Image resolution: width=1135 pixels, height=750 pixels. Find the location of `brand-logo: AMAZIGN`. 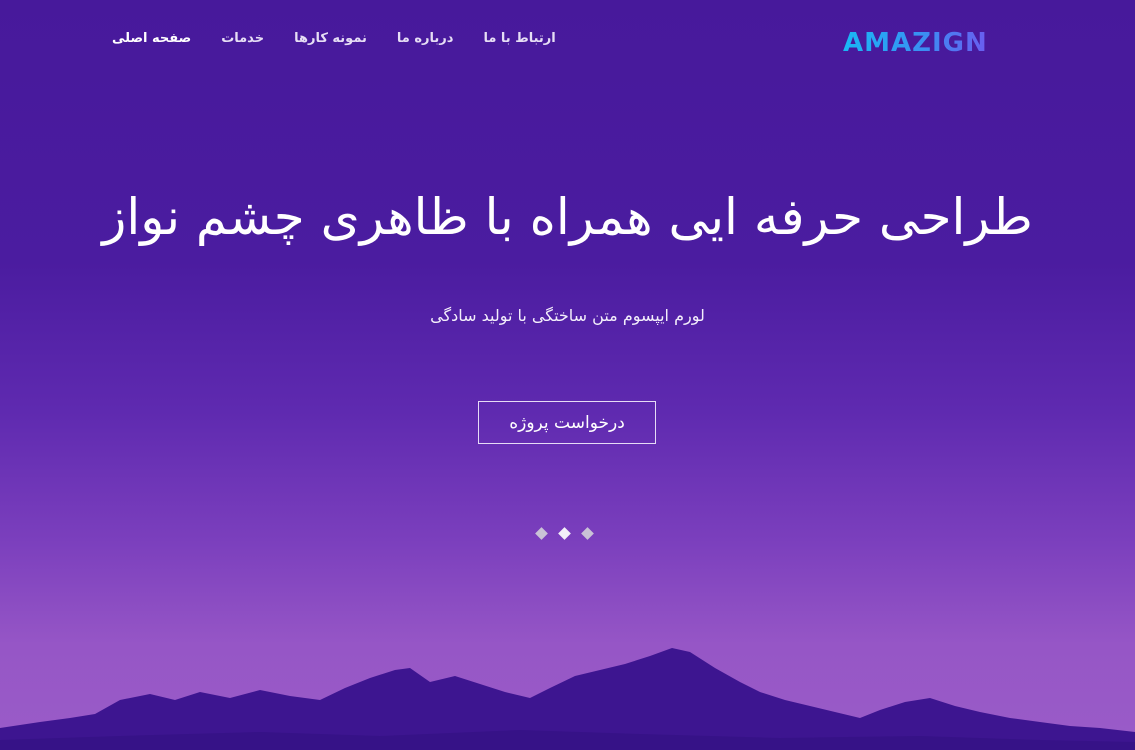

brand-logo: AMAZIGN is located at coordinates (915, 43).